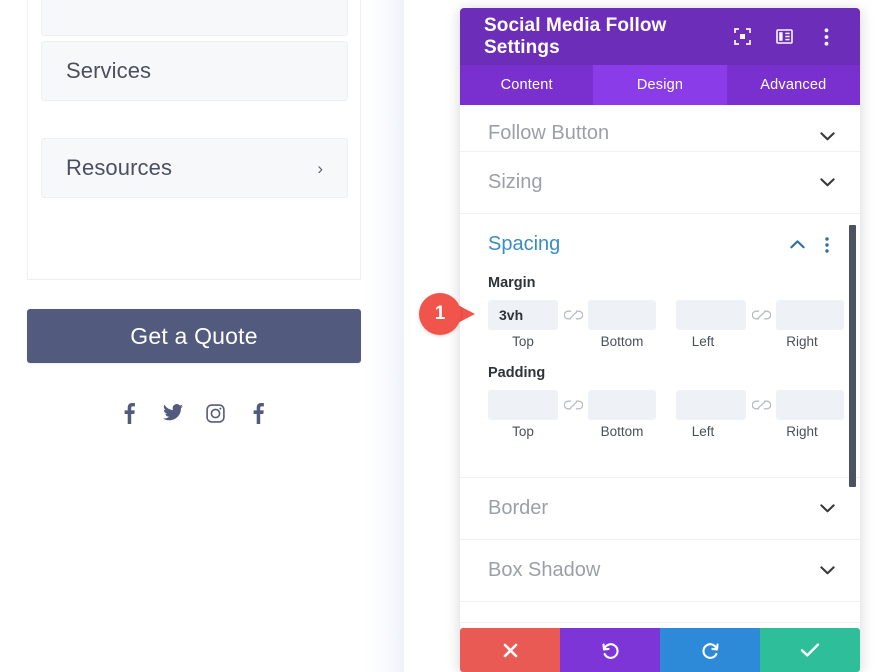 Image resolution: width=883 pixels, height=672 pixels. Describe the element at coordinates (810, 405) in the screenshot. I see `padding-right-input` at that location.